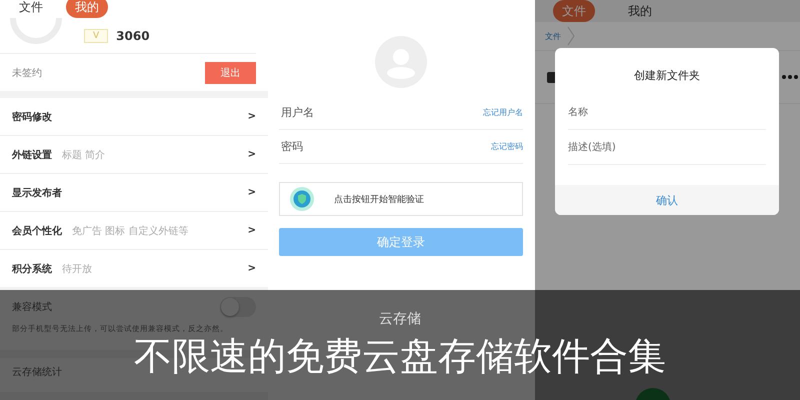 Image resolution: width=800 pixels, height=400 pixels. Describe the element at coordinates (230, 73) in the screenshot. I see `logout-button: 退出` at that location.